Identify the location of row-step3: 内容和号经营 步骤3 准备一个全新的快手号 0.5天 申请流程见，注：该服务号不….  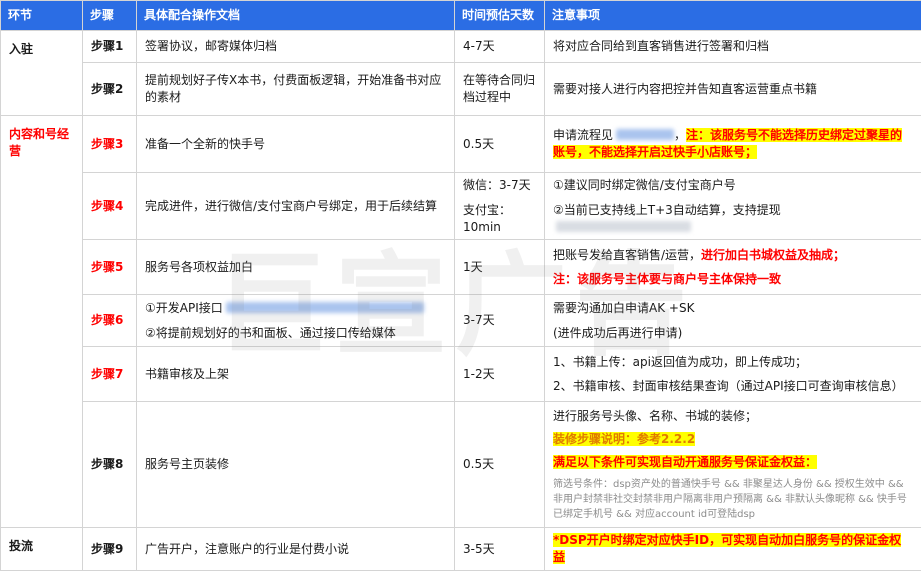
(461, 144).